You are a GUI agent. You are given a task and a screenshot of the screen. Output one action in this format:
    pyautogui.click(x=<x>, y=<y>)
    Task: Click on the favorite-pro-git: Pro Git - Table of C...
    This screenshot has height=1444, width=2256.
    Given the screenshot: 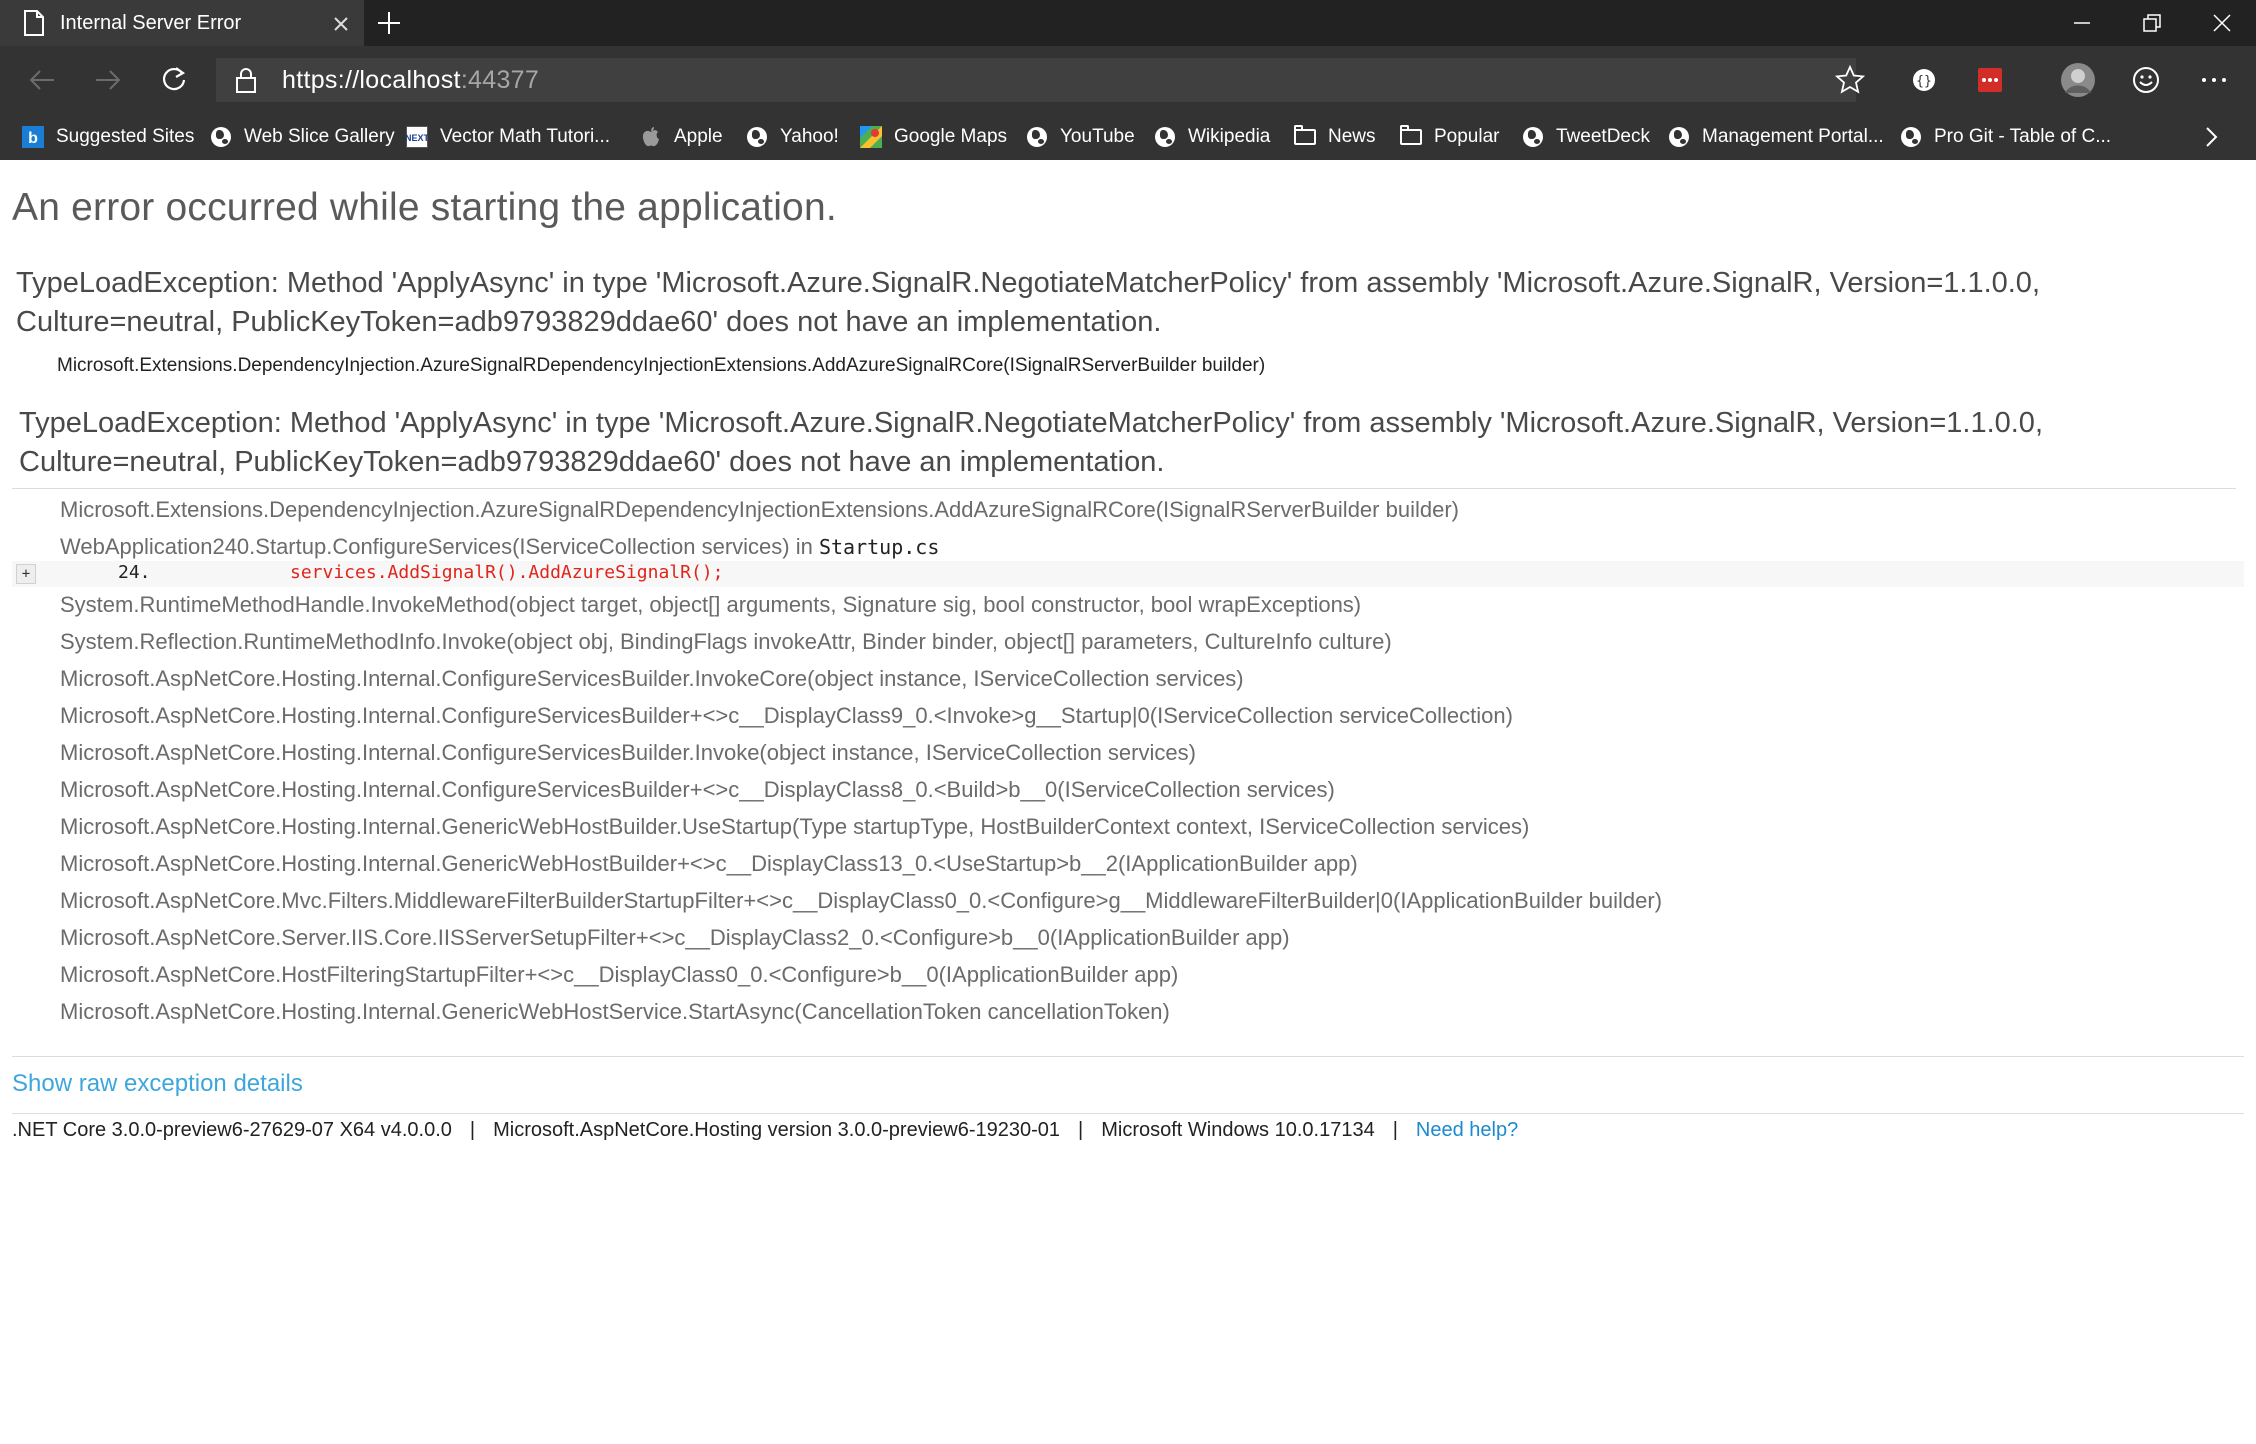 What is the action you would take?
    pyautogui.click(x=2005, y=137)
    